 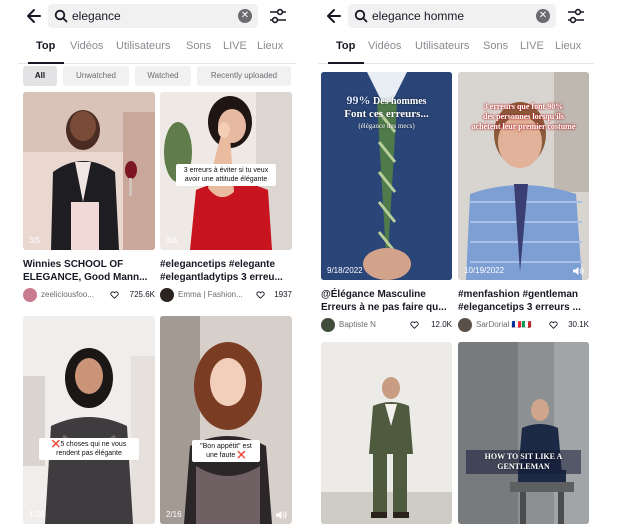 What do you see at coordinates (523, 116) in the screenshot?
I see `overlay-line: des personnes lorsqu'ils` at bounding box center [523, 116].